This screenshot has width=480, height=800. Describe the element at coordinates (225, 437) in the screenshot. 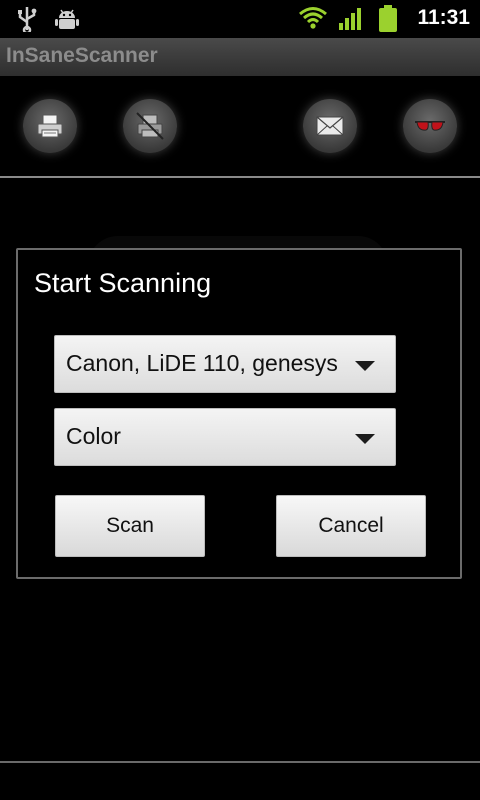

I see `color-mode-select: Color` at that location.